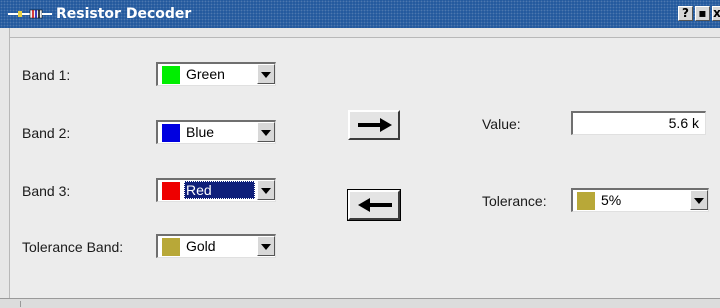  I want to click on arrow-right-icon, so click(375, 125).